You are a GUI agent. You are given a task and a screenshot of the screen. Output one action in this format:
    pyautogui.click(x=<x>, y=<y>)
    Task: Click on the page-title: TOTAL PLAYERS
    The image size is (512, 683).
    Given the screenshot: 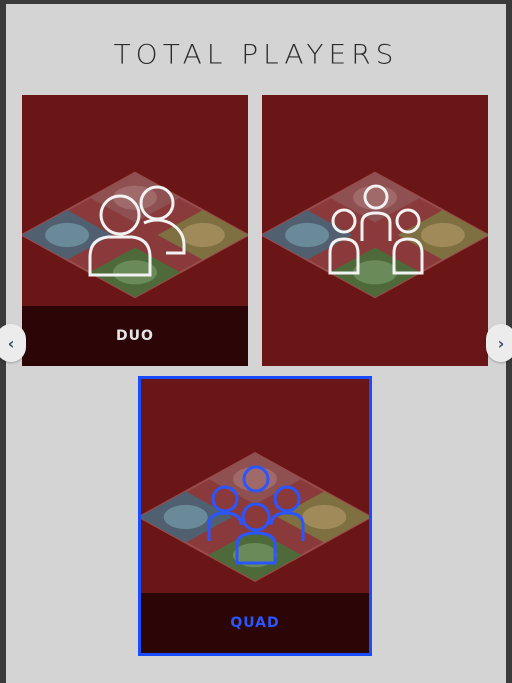 What is the action you would take?
    pyautogui.click(x=256, y=54)
    